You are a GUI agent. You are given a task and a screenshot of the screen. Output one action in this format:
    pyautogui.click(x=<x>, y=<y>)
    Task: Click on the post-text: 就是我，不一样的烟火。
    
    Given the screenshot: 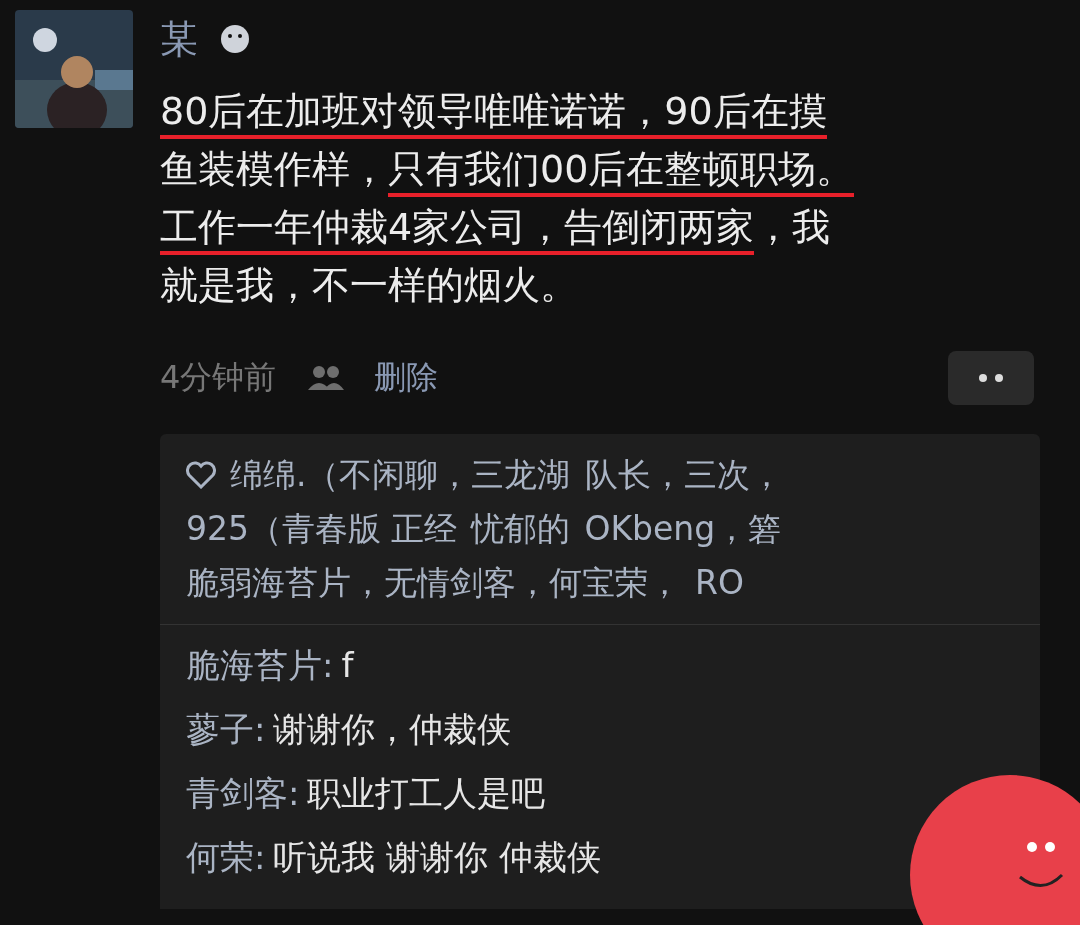 What is the action you would take?
    pyautogui.click(x=369, y=286)
    